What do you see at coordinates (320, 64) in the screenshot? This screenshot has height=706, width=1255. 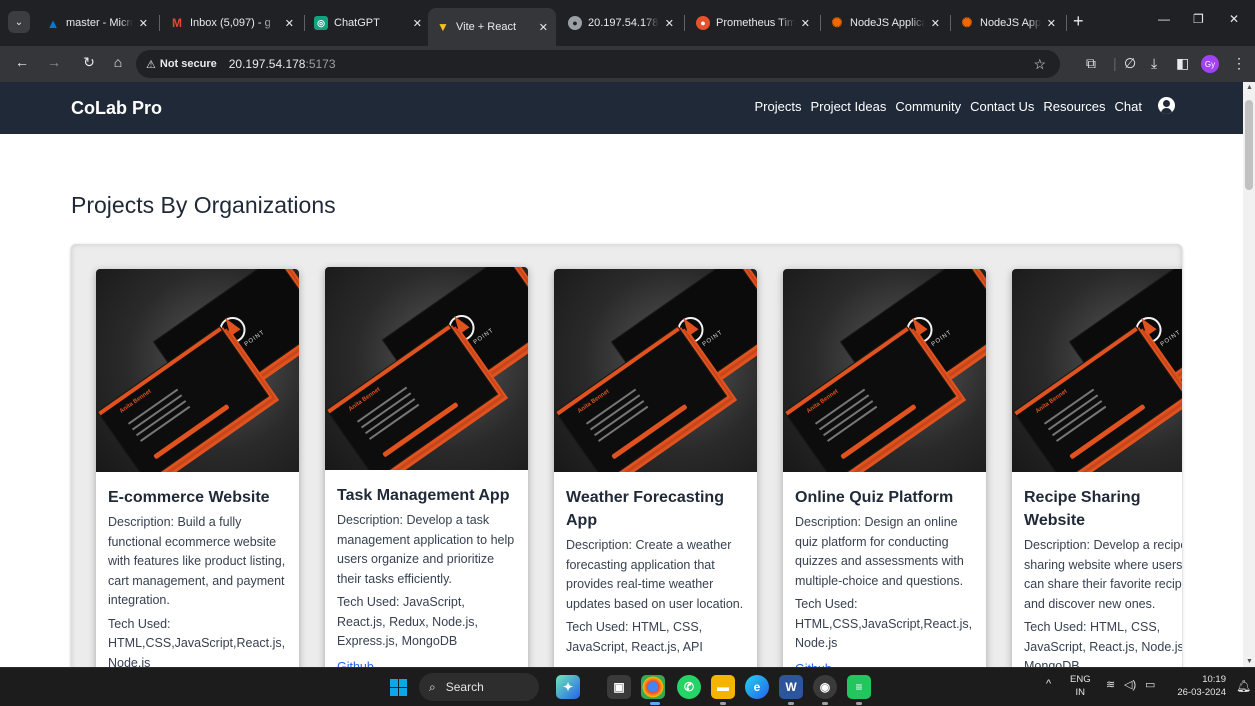 I see `url-port: :5173` at bounding box center [320, 64].